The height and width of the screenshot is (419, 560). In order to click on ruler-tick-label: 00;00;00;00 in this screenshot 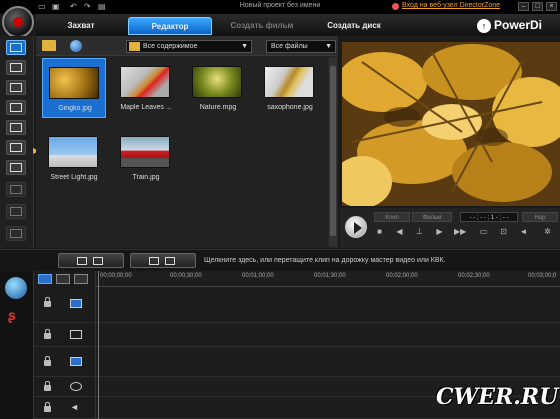, I will do `click(116, 276)`.